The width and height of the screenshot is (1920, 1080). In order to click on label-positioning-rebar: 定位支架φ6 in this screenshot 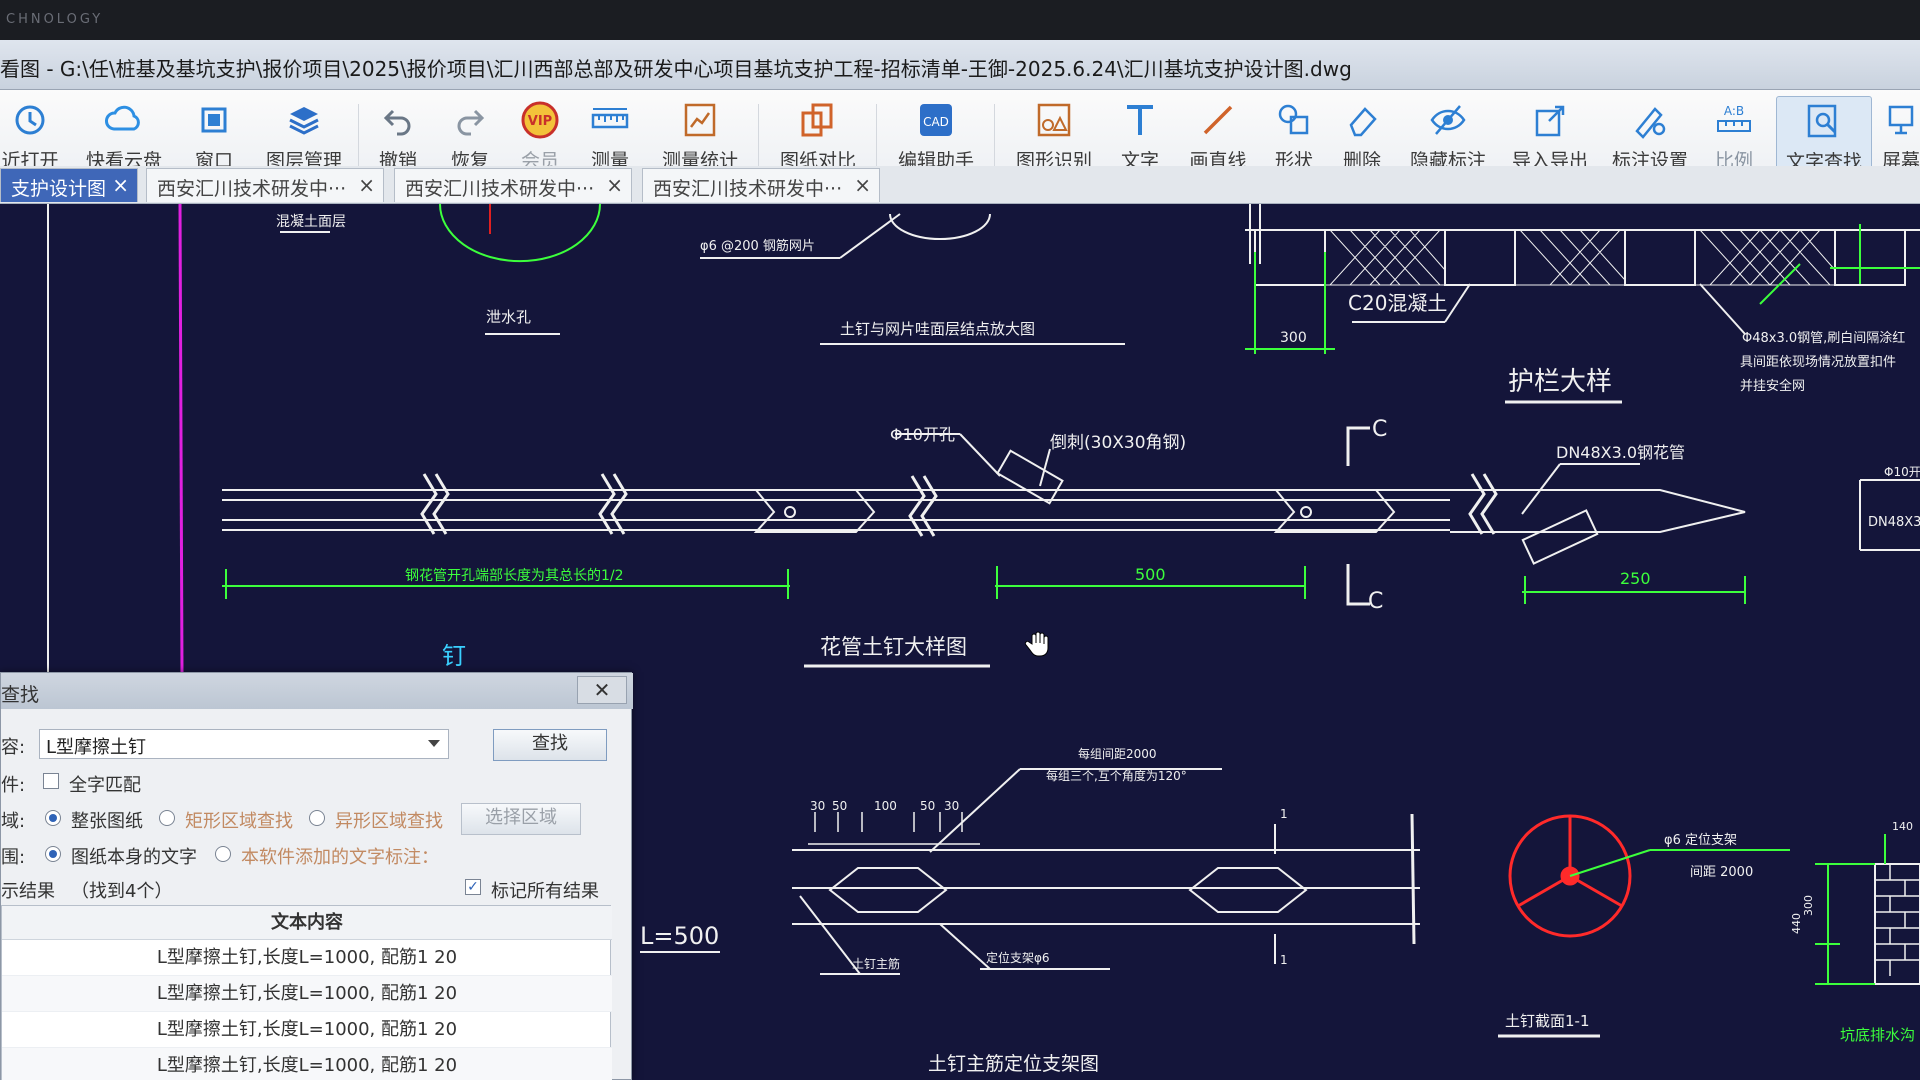, I will do `click(1018, 957)`.